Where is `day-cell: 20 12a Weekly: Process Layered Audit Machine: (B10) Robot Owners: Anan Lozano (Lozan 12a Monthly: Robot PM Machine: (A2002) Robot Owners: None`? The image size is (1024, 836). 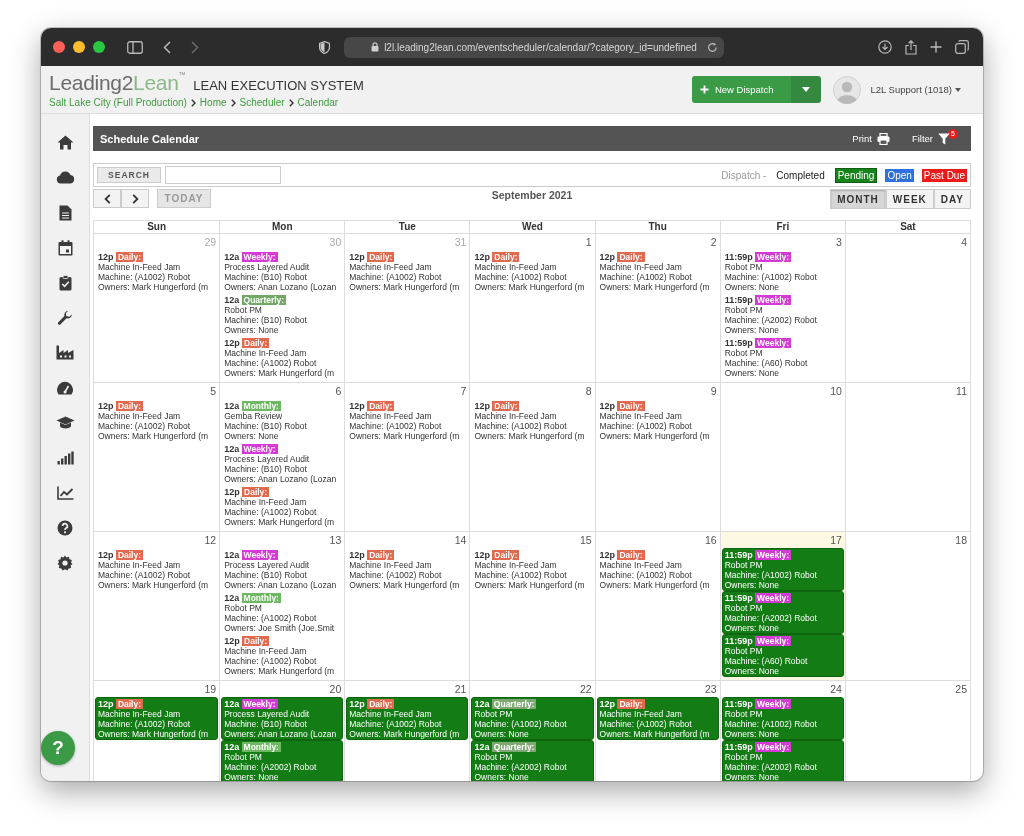
day-cell: 20 12a Weekly: Process Layered Audit Machine: (B10) Robot Owners: Anan Lozano (Lozan 12a Monthly: Robot PM Machine: (A2002) Robot Owners: None is located at coordinates (282, 731).